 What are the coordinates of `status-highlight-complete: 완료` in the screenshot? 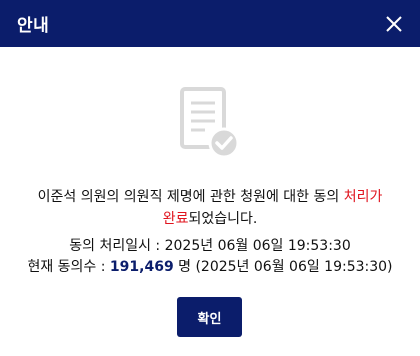 It's located at (175, 219).